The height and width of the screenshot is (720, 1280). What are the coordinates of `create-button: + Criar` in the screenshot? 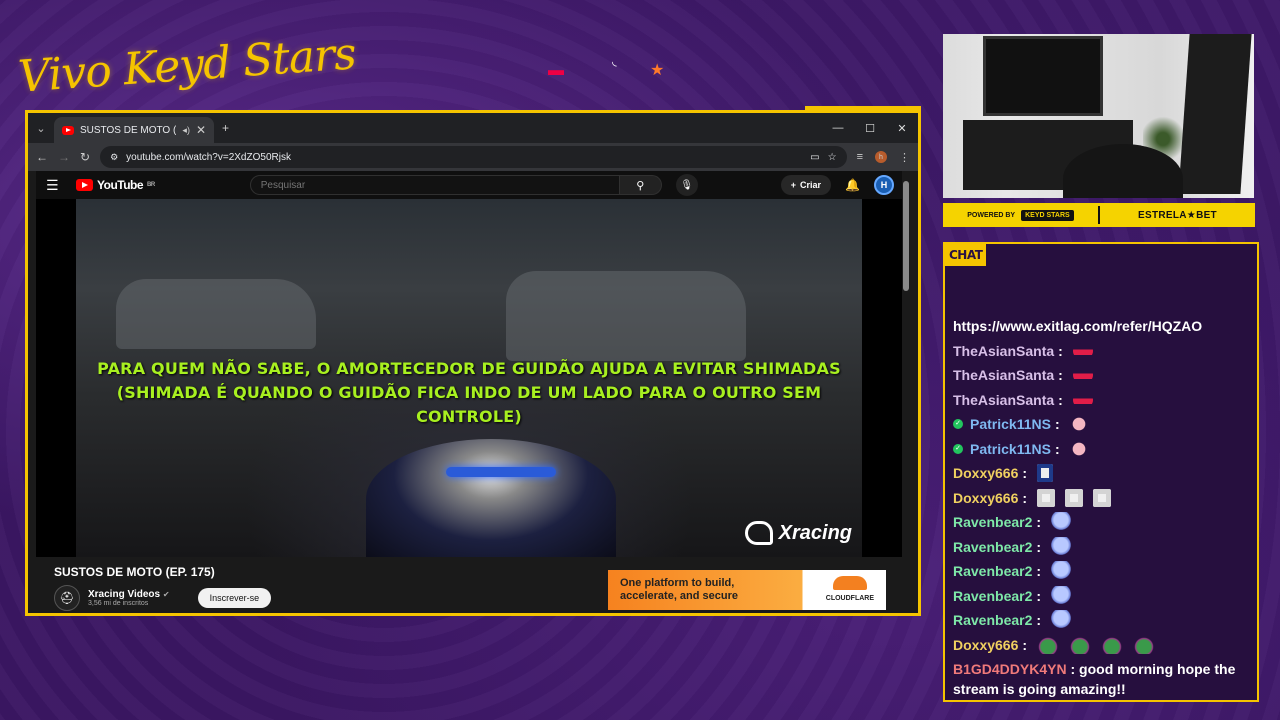 It's located at (806, 185).